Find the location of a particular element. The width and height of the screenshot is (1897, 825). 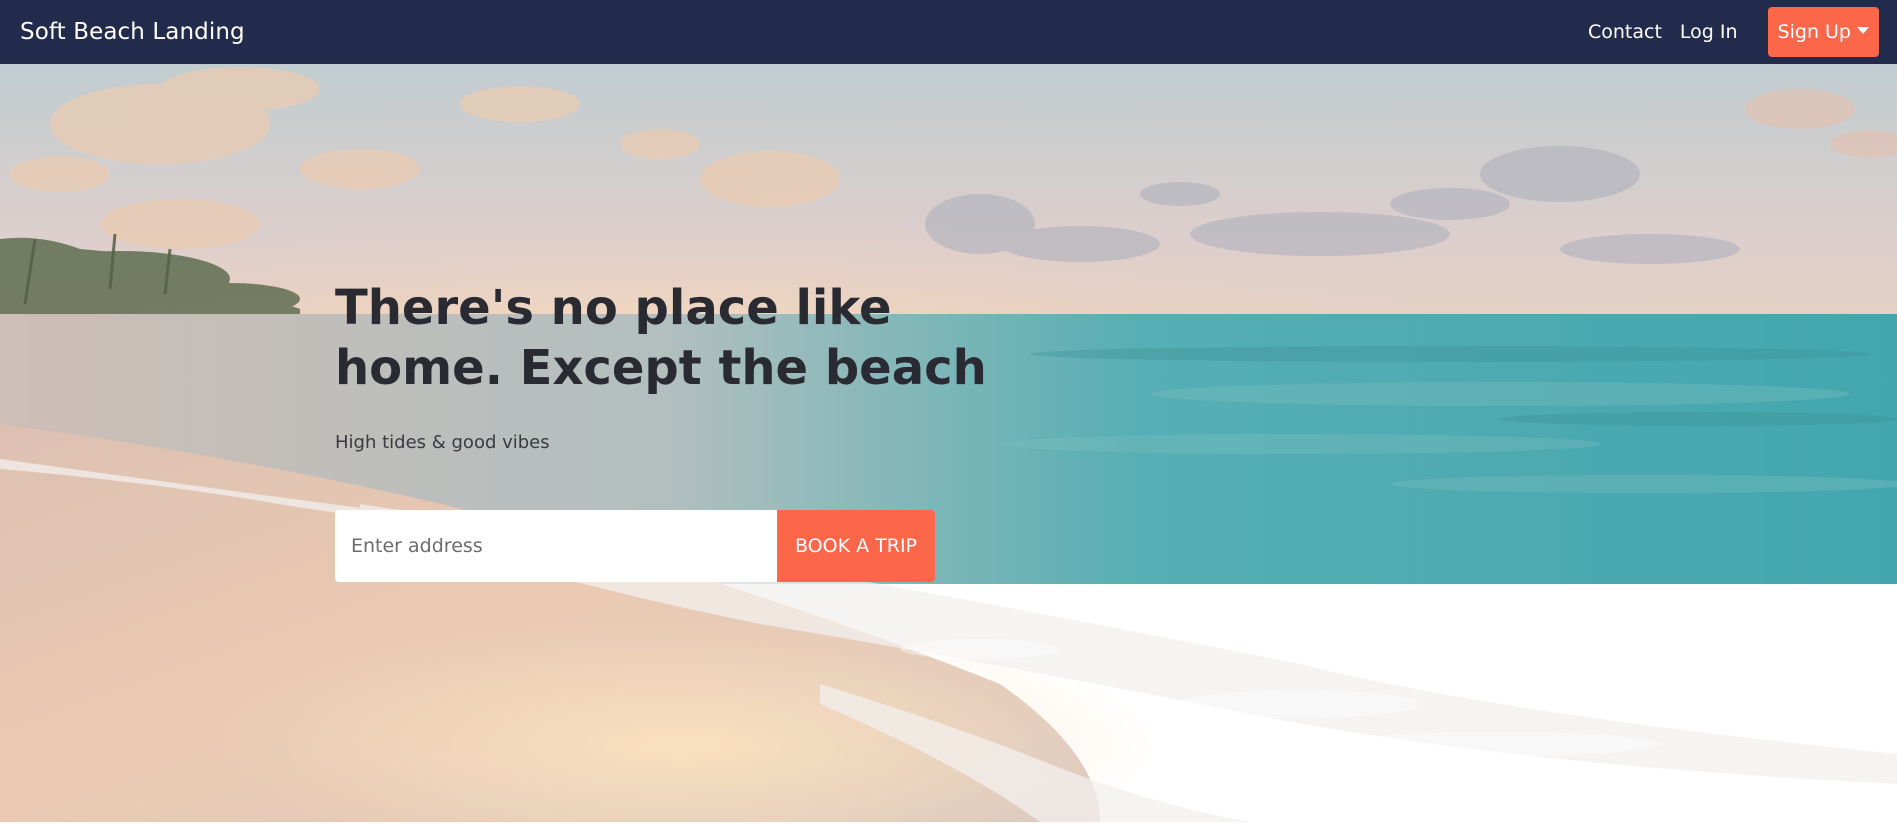

caret-down-icon is located at coordinates (1863, 30).